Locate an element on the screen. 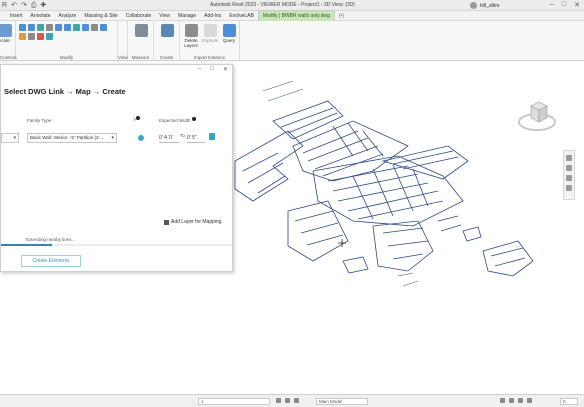 This screenshot has height=407, width=584. create-icon is located at coordinates (167, 30).